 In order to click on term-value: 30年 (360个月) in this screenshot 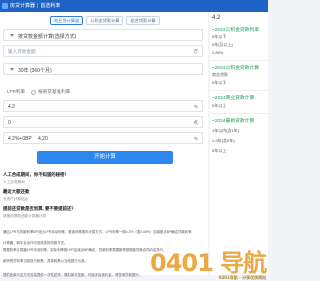, I will do `click(35, 71)`.